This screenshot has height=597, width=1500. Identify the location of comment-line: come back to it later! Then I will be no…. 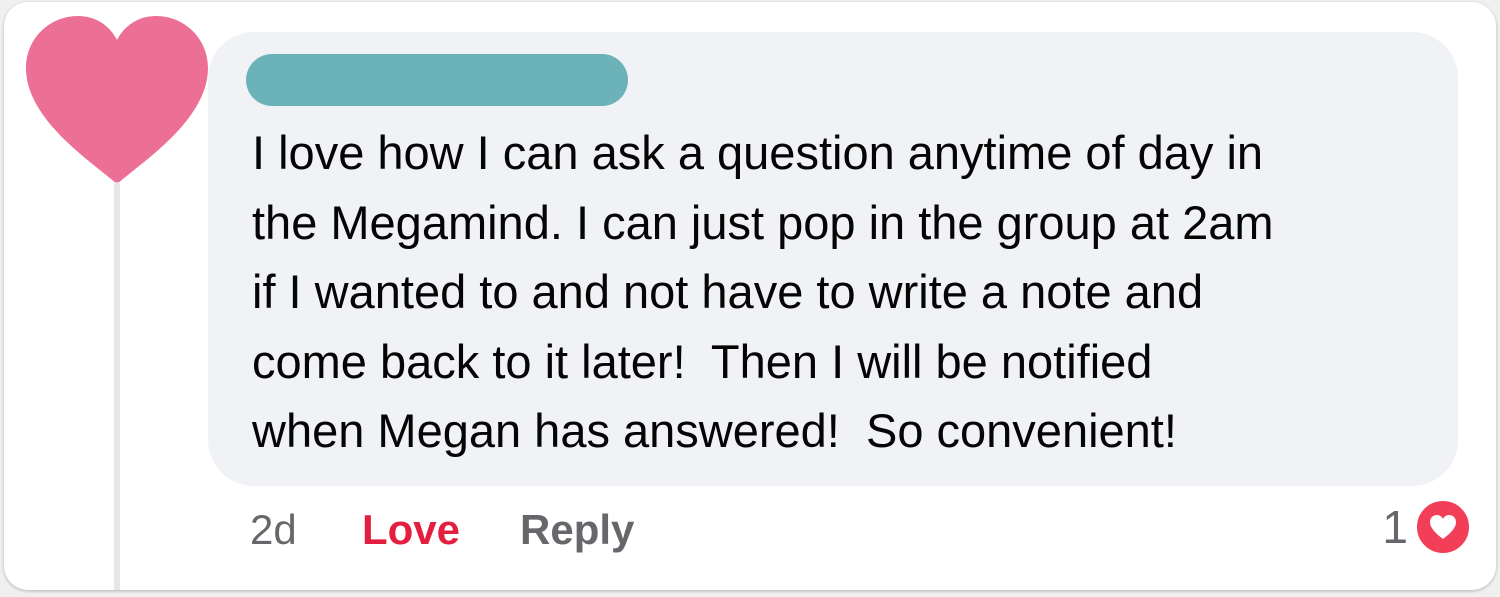
(702, 361).